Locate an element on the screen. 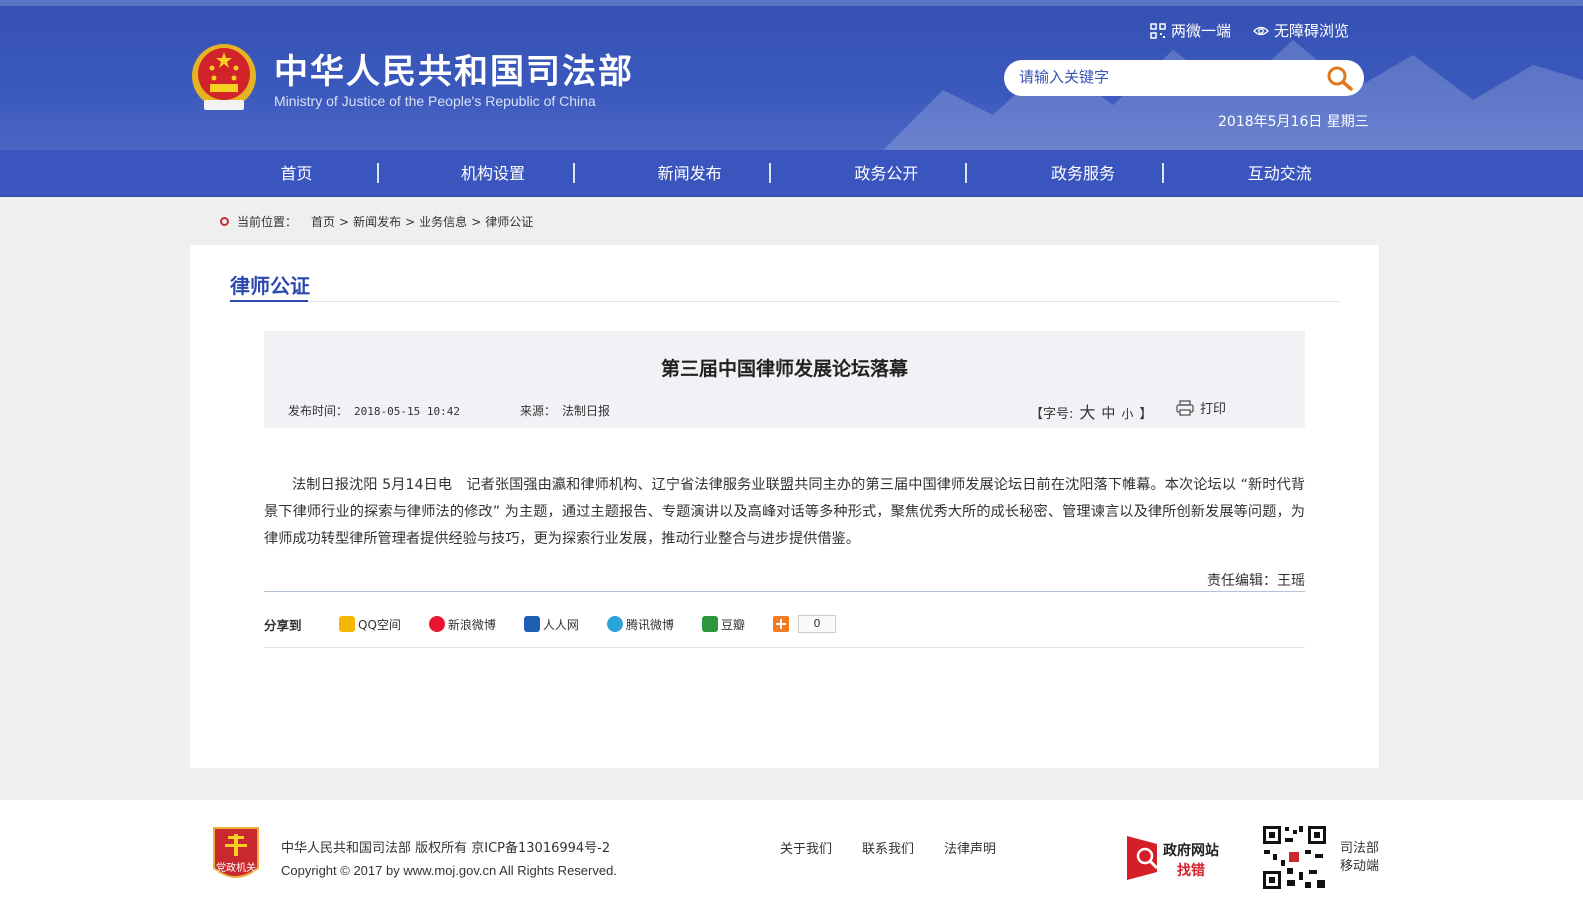 Image resolution: width=1583 pixels, height=924 pixels. copyright-line-1: 中华人民共和国司法部 版权所有 京ICP备13016994号-2 is located at coordinates (446, 848).